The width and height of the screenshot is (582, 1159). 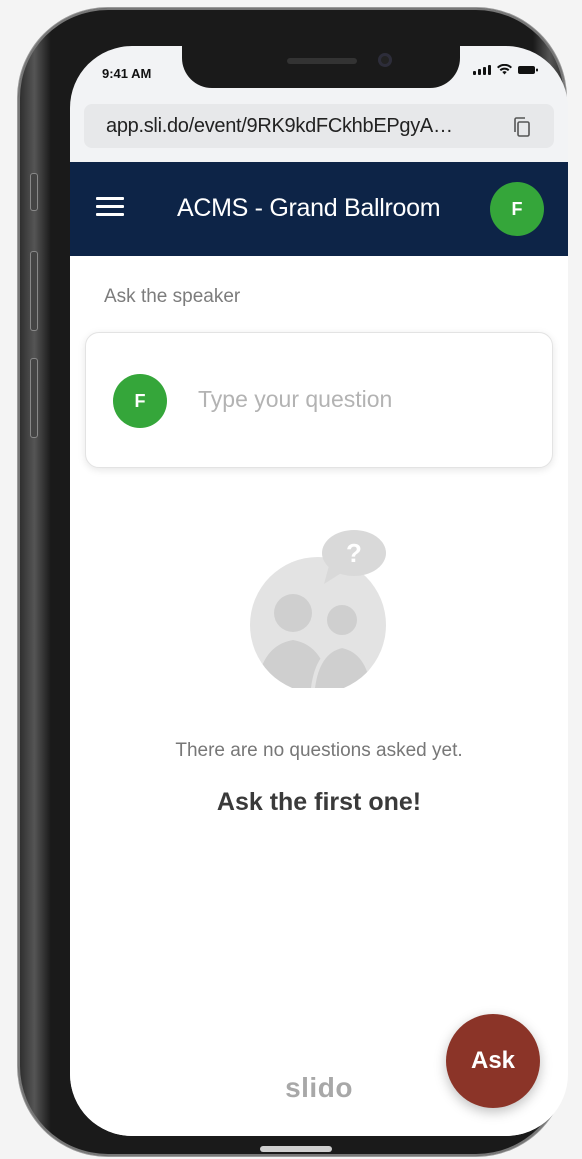 What do you see at coordinates (363, 399) in the screenshot?
I see `question-input` at bounding box center [363, 399].